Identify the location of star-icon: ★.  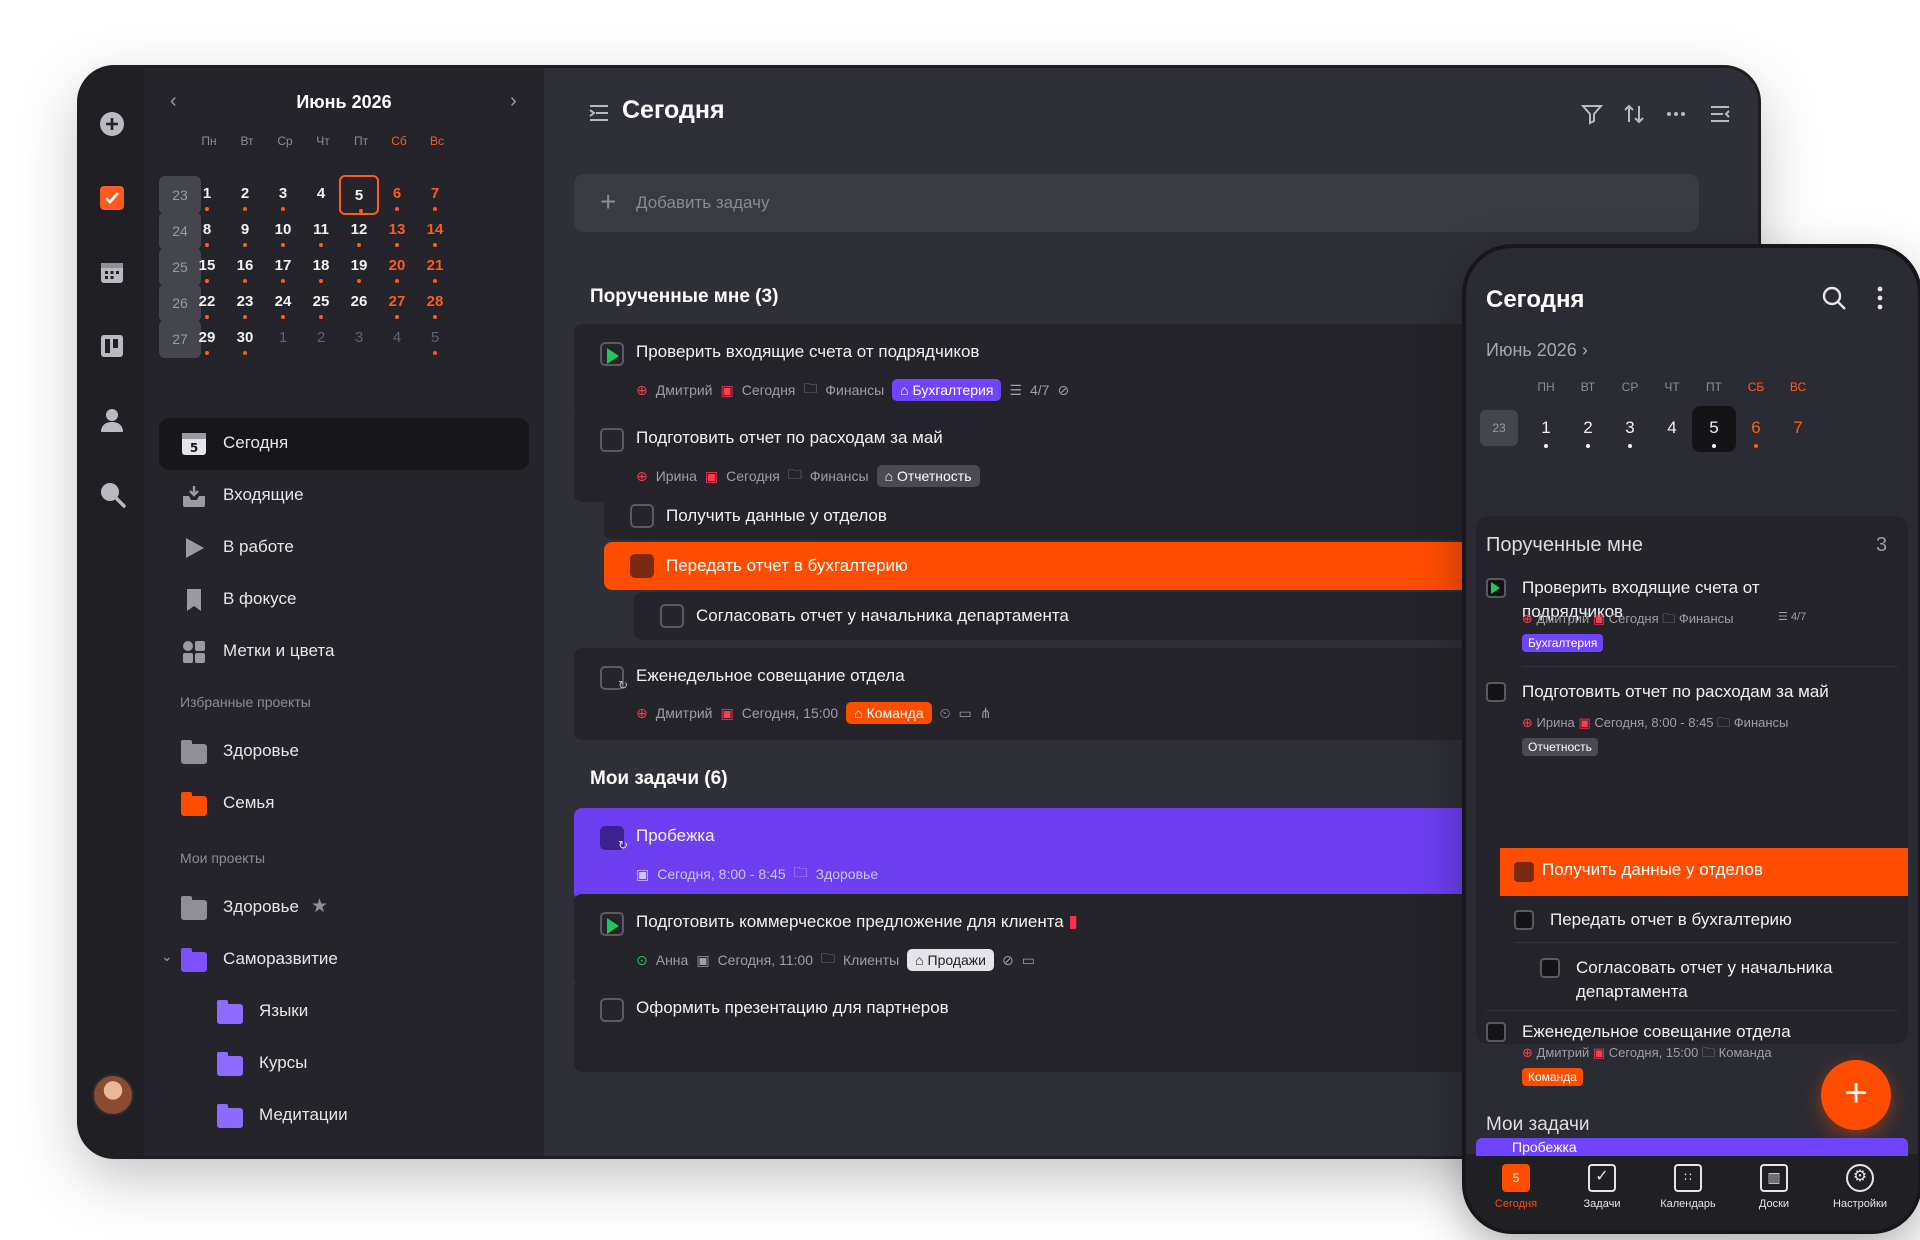
(319, 906).